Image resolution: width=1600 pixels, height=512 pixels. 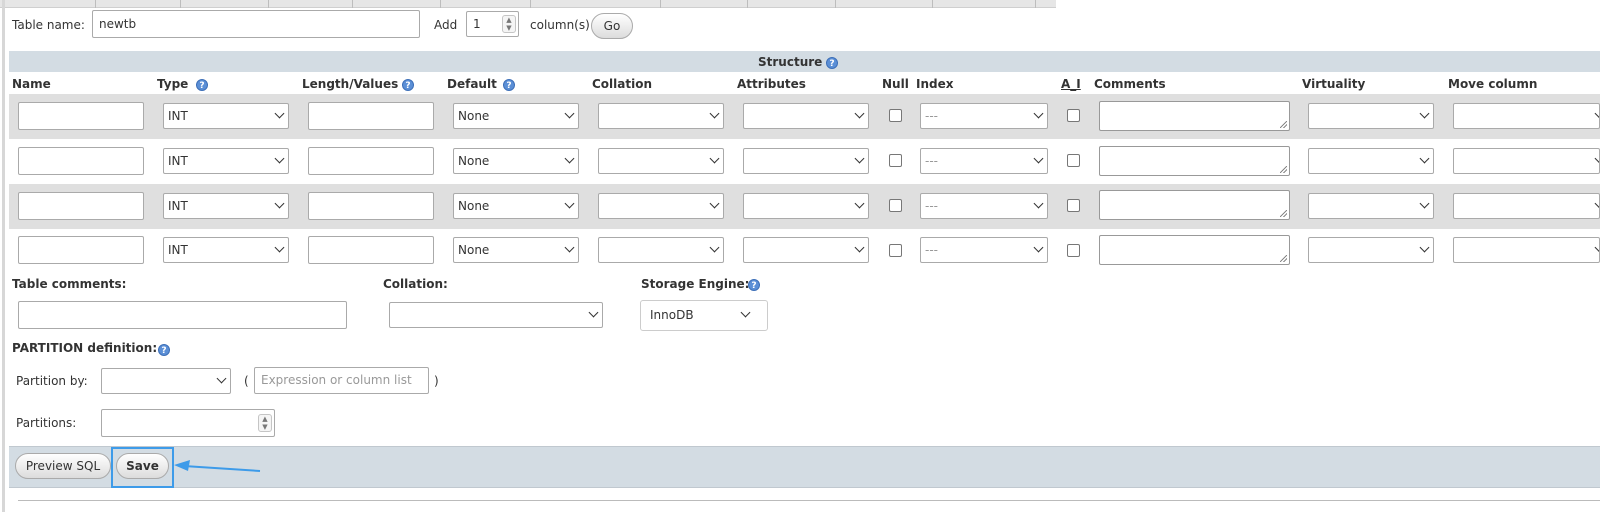 What do you see at coordinates (52, 381) in the screenshot?
I see `partition-by-label: Partition by:` at bounding box center [52, 381].